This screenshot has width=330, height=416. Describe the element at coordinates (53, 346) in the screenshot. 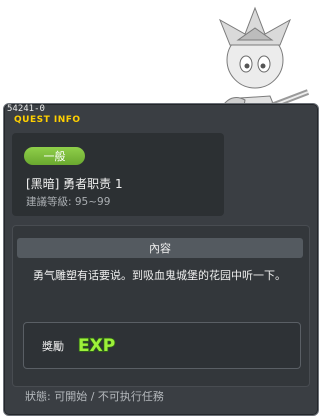

I see `reward-label: 獎勵` at that location.